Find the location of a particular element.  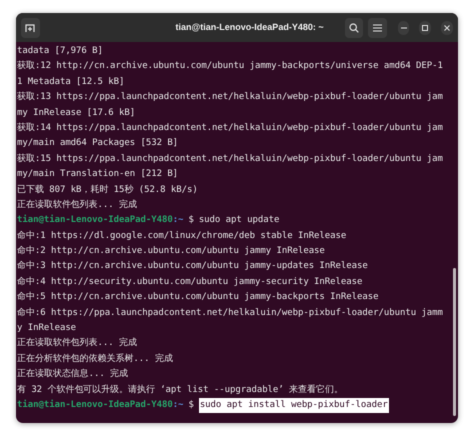

output-line: 命中:3 http://cn.archive.ubuntu.com/ubuntu jammy-updates InRelease is located at coordinates (192, 267).